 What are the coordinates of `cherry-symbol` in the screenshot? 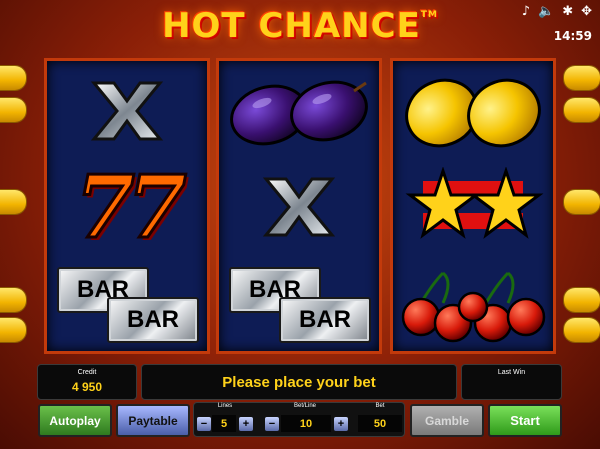 It's located at (473, 305).